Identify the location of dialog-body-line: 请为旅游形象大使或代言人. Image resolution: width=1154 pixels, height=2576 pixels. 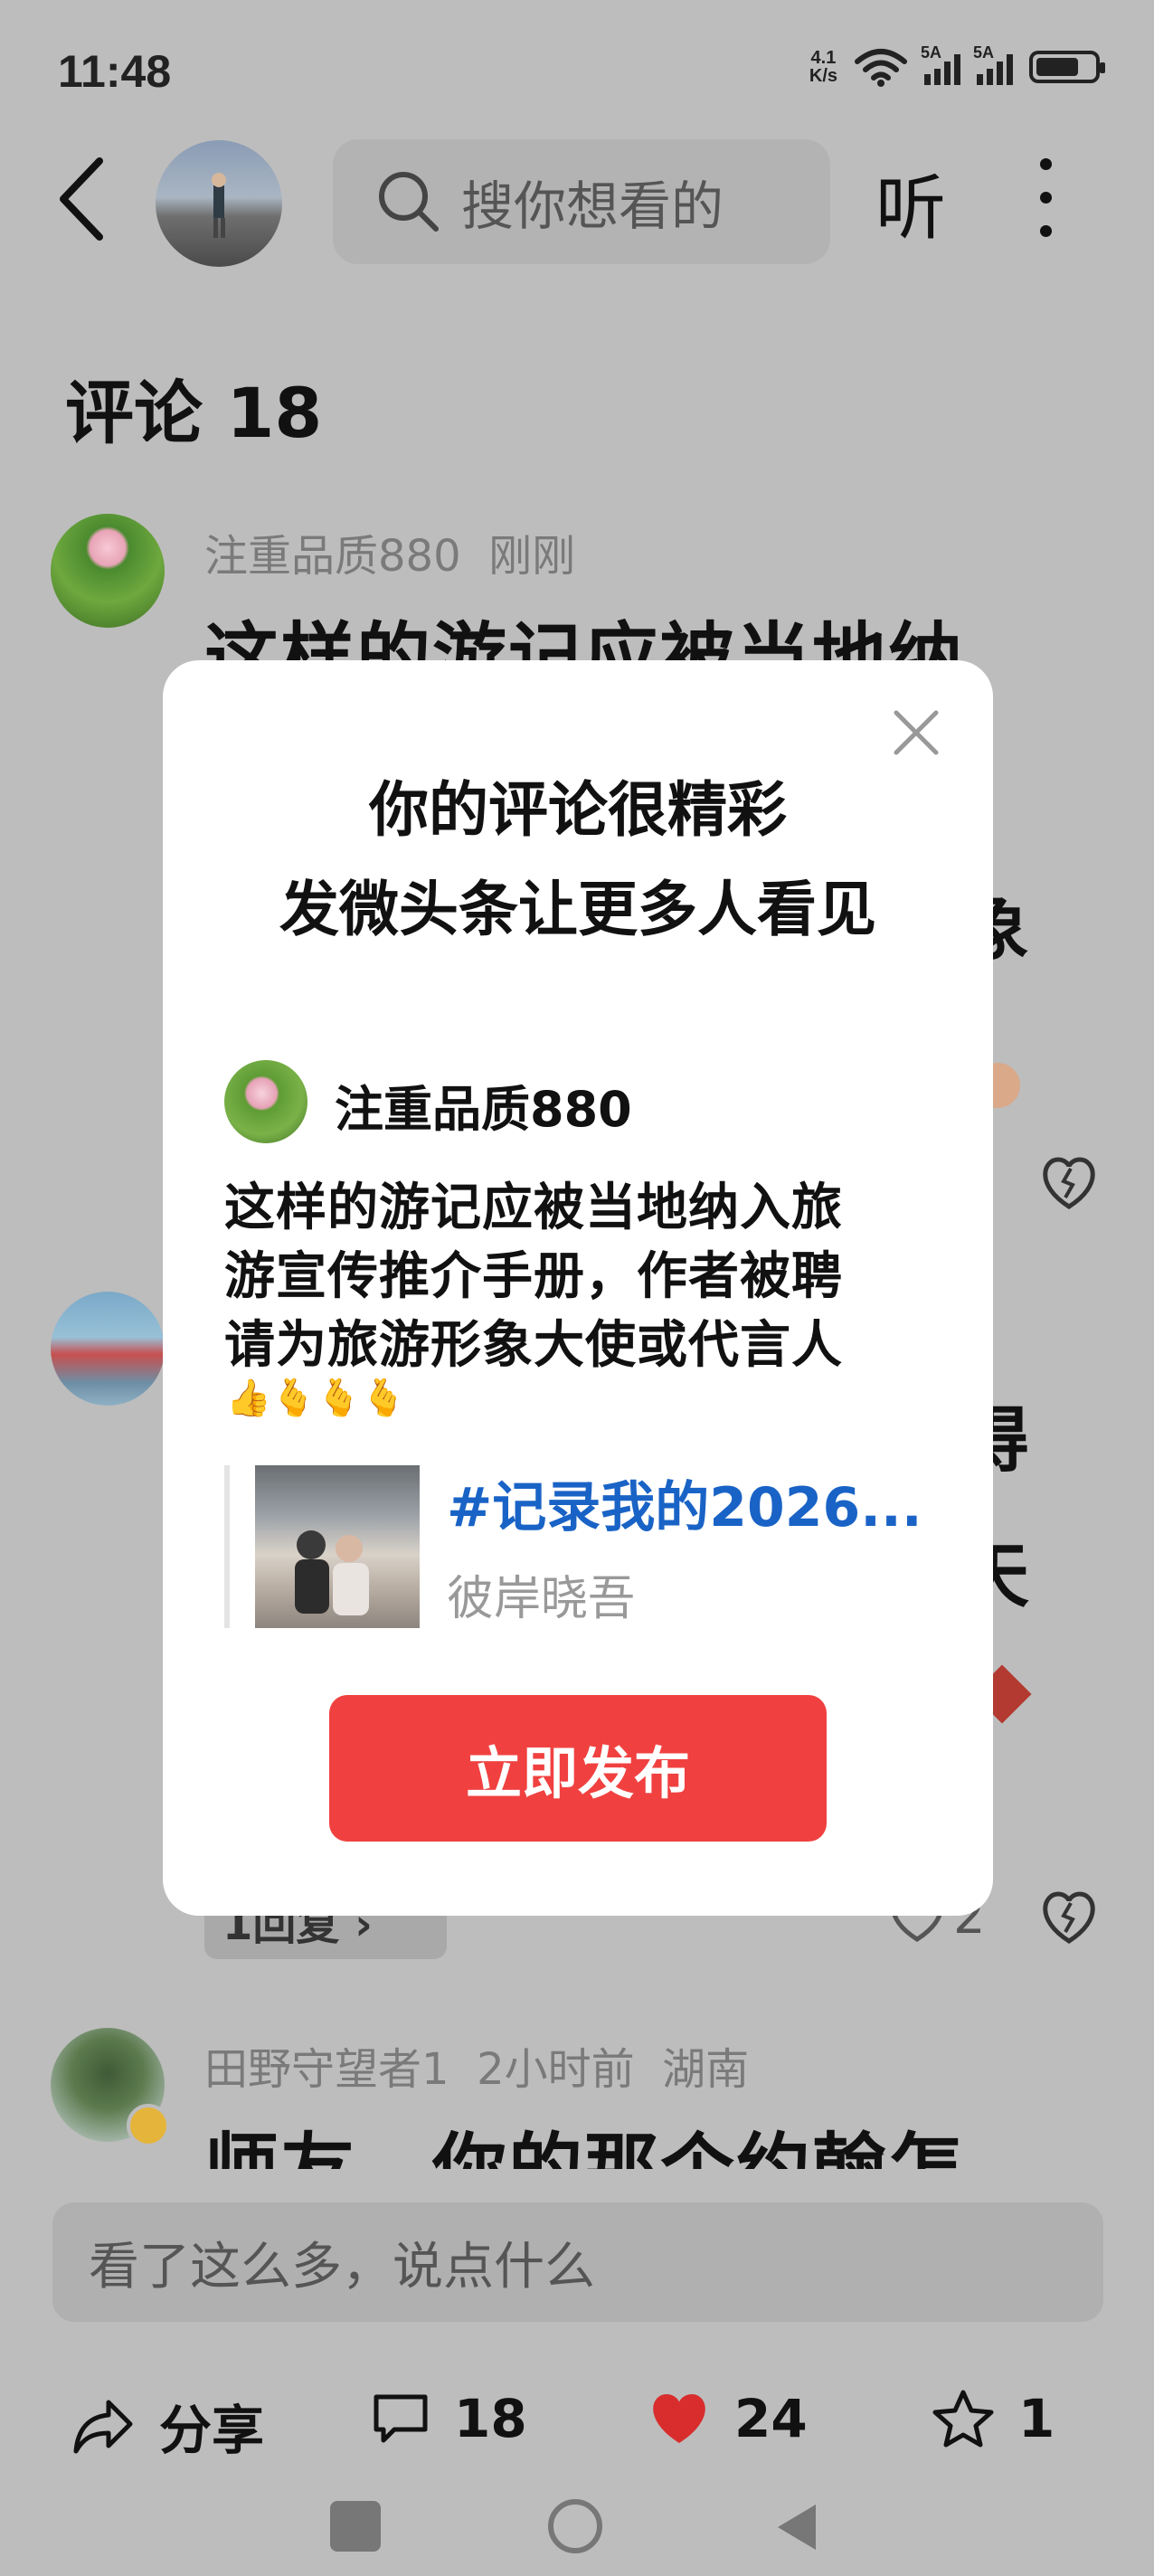
(533, 1345).